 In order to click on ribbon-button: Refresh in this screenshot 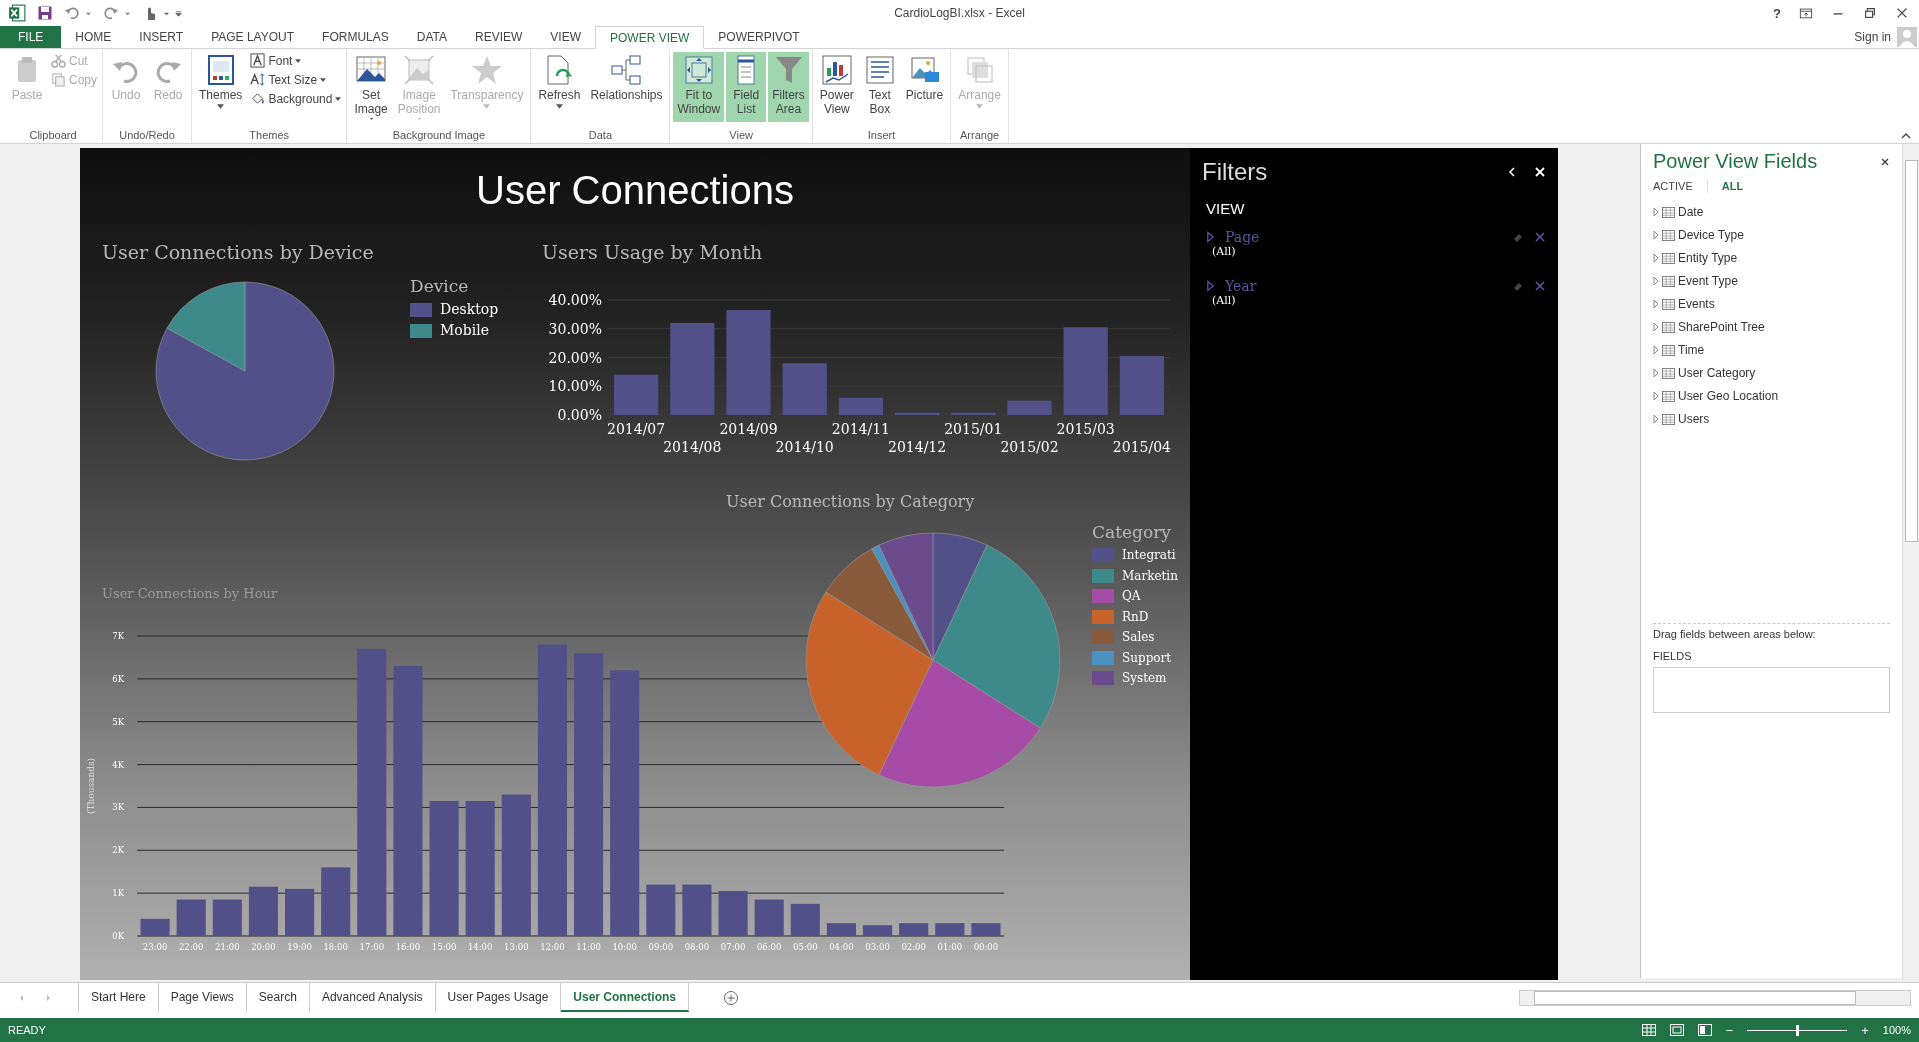, I will do `click(559, 87)`.